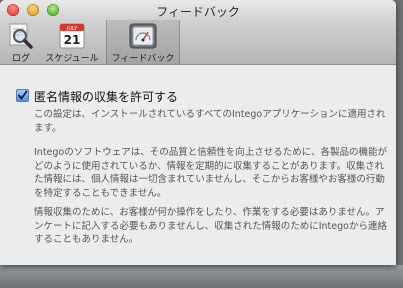 The width and height of the screenshot is (403, 288). Describe the element at coordinates (106, 96) in the screenshot. I see `checkbox-label: 匿名情報の収集を許可する` at that location.